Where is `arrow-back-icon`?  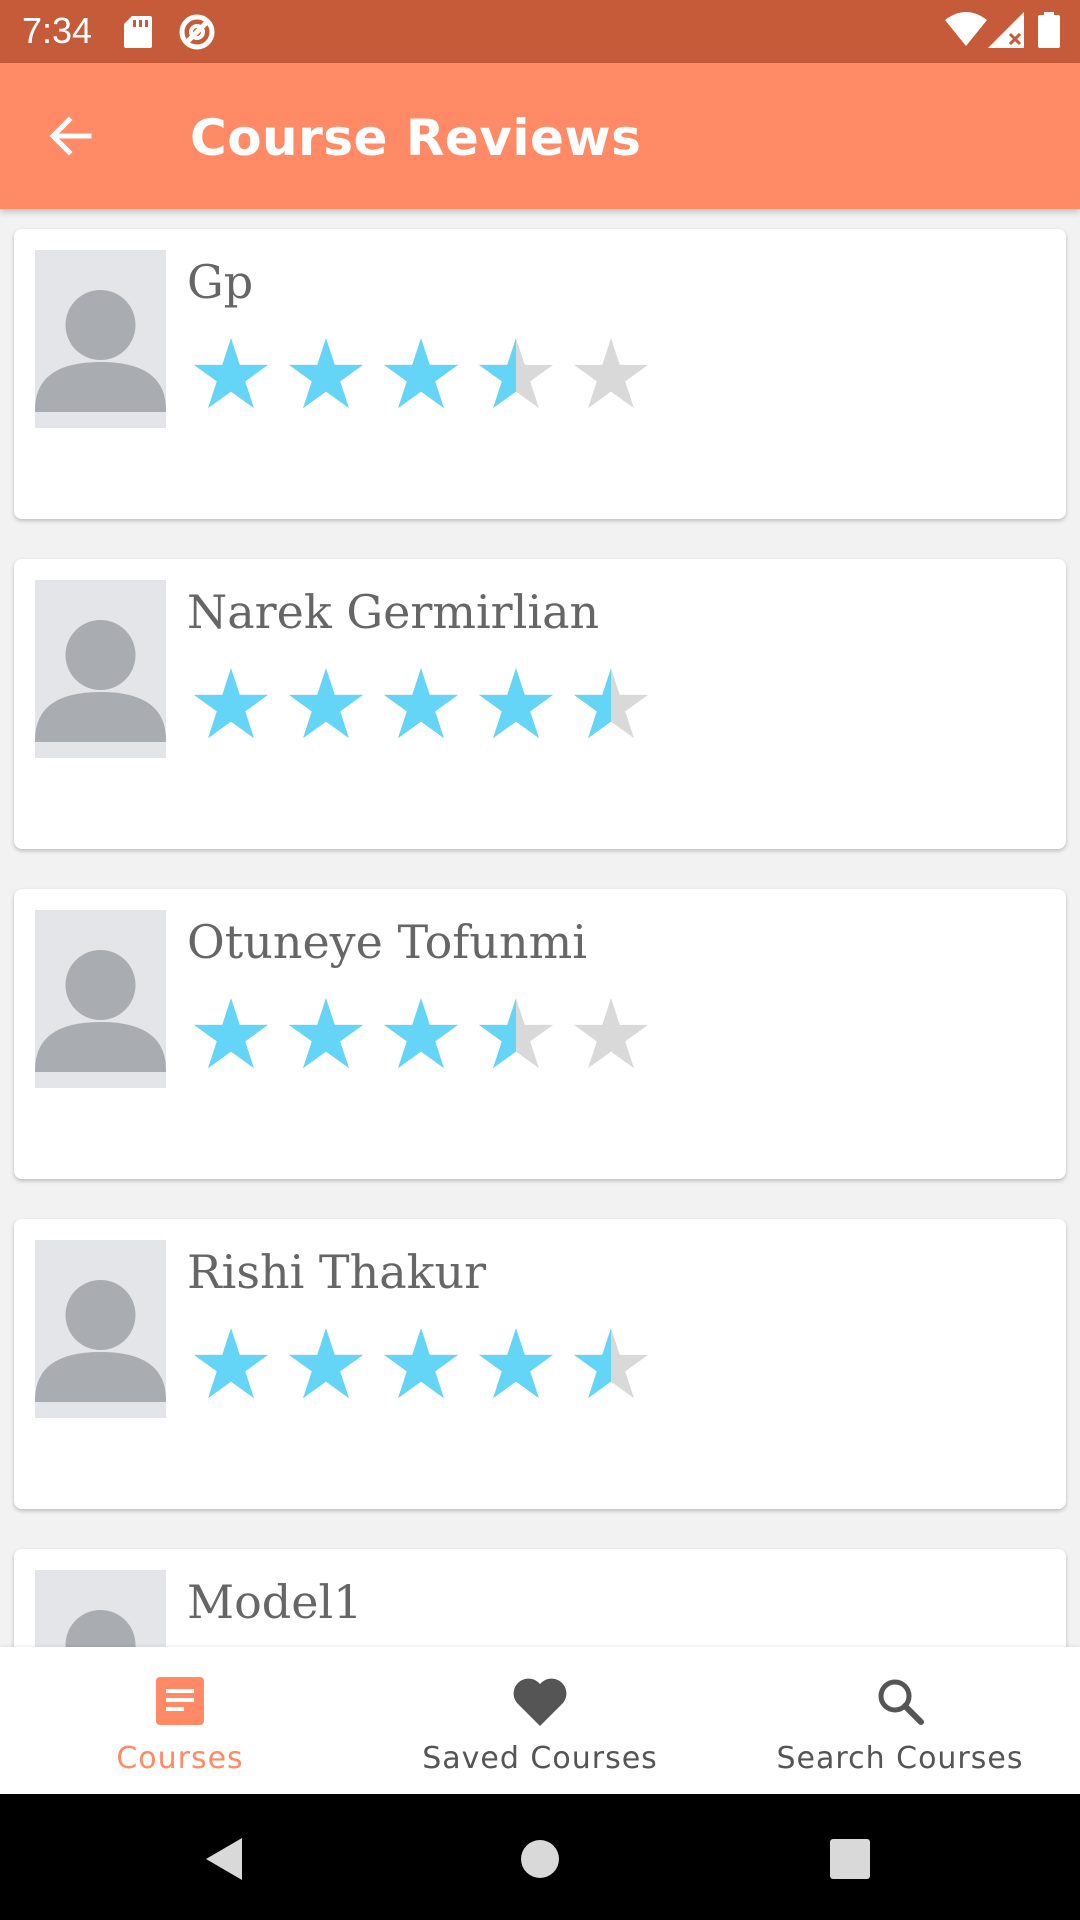
arrow-back-icon is located at coordinates (71, 138).